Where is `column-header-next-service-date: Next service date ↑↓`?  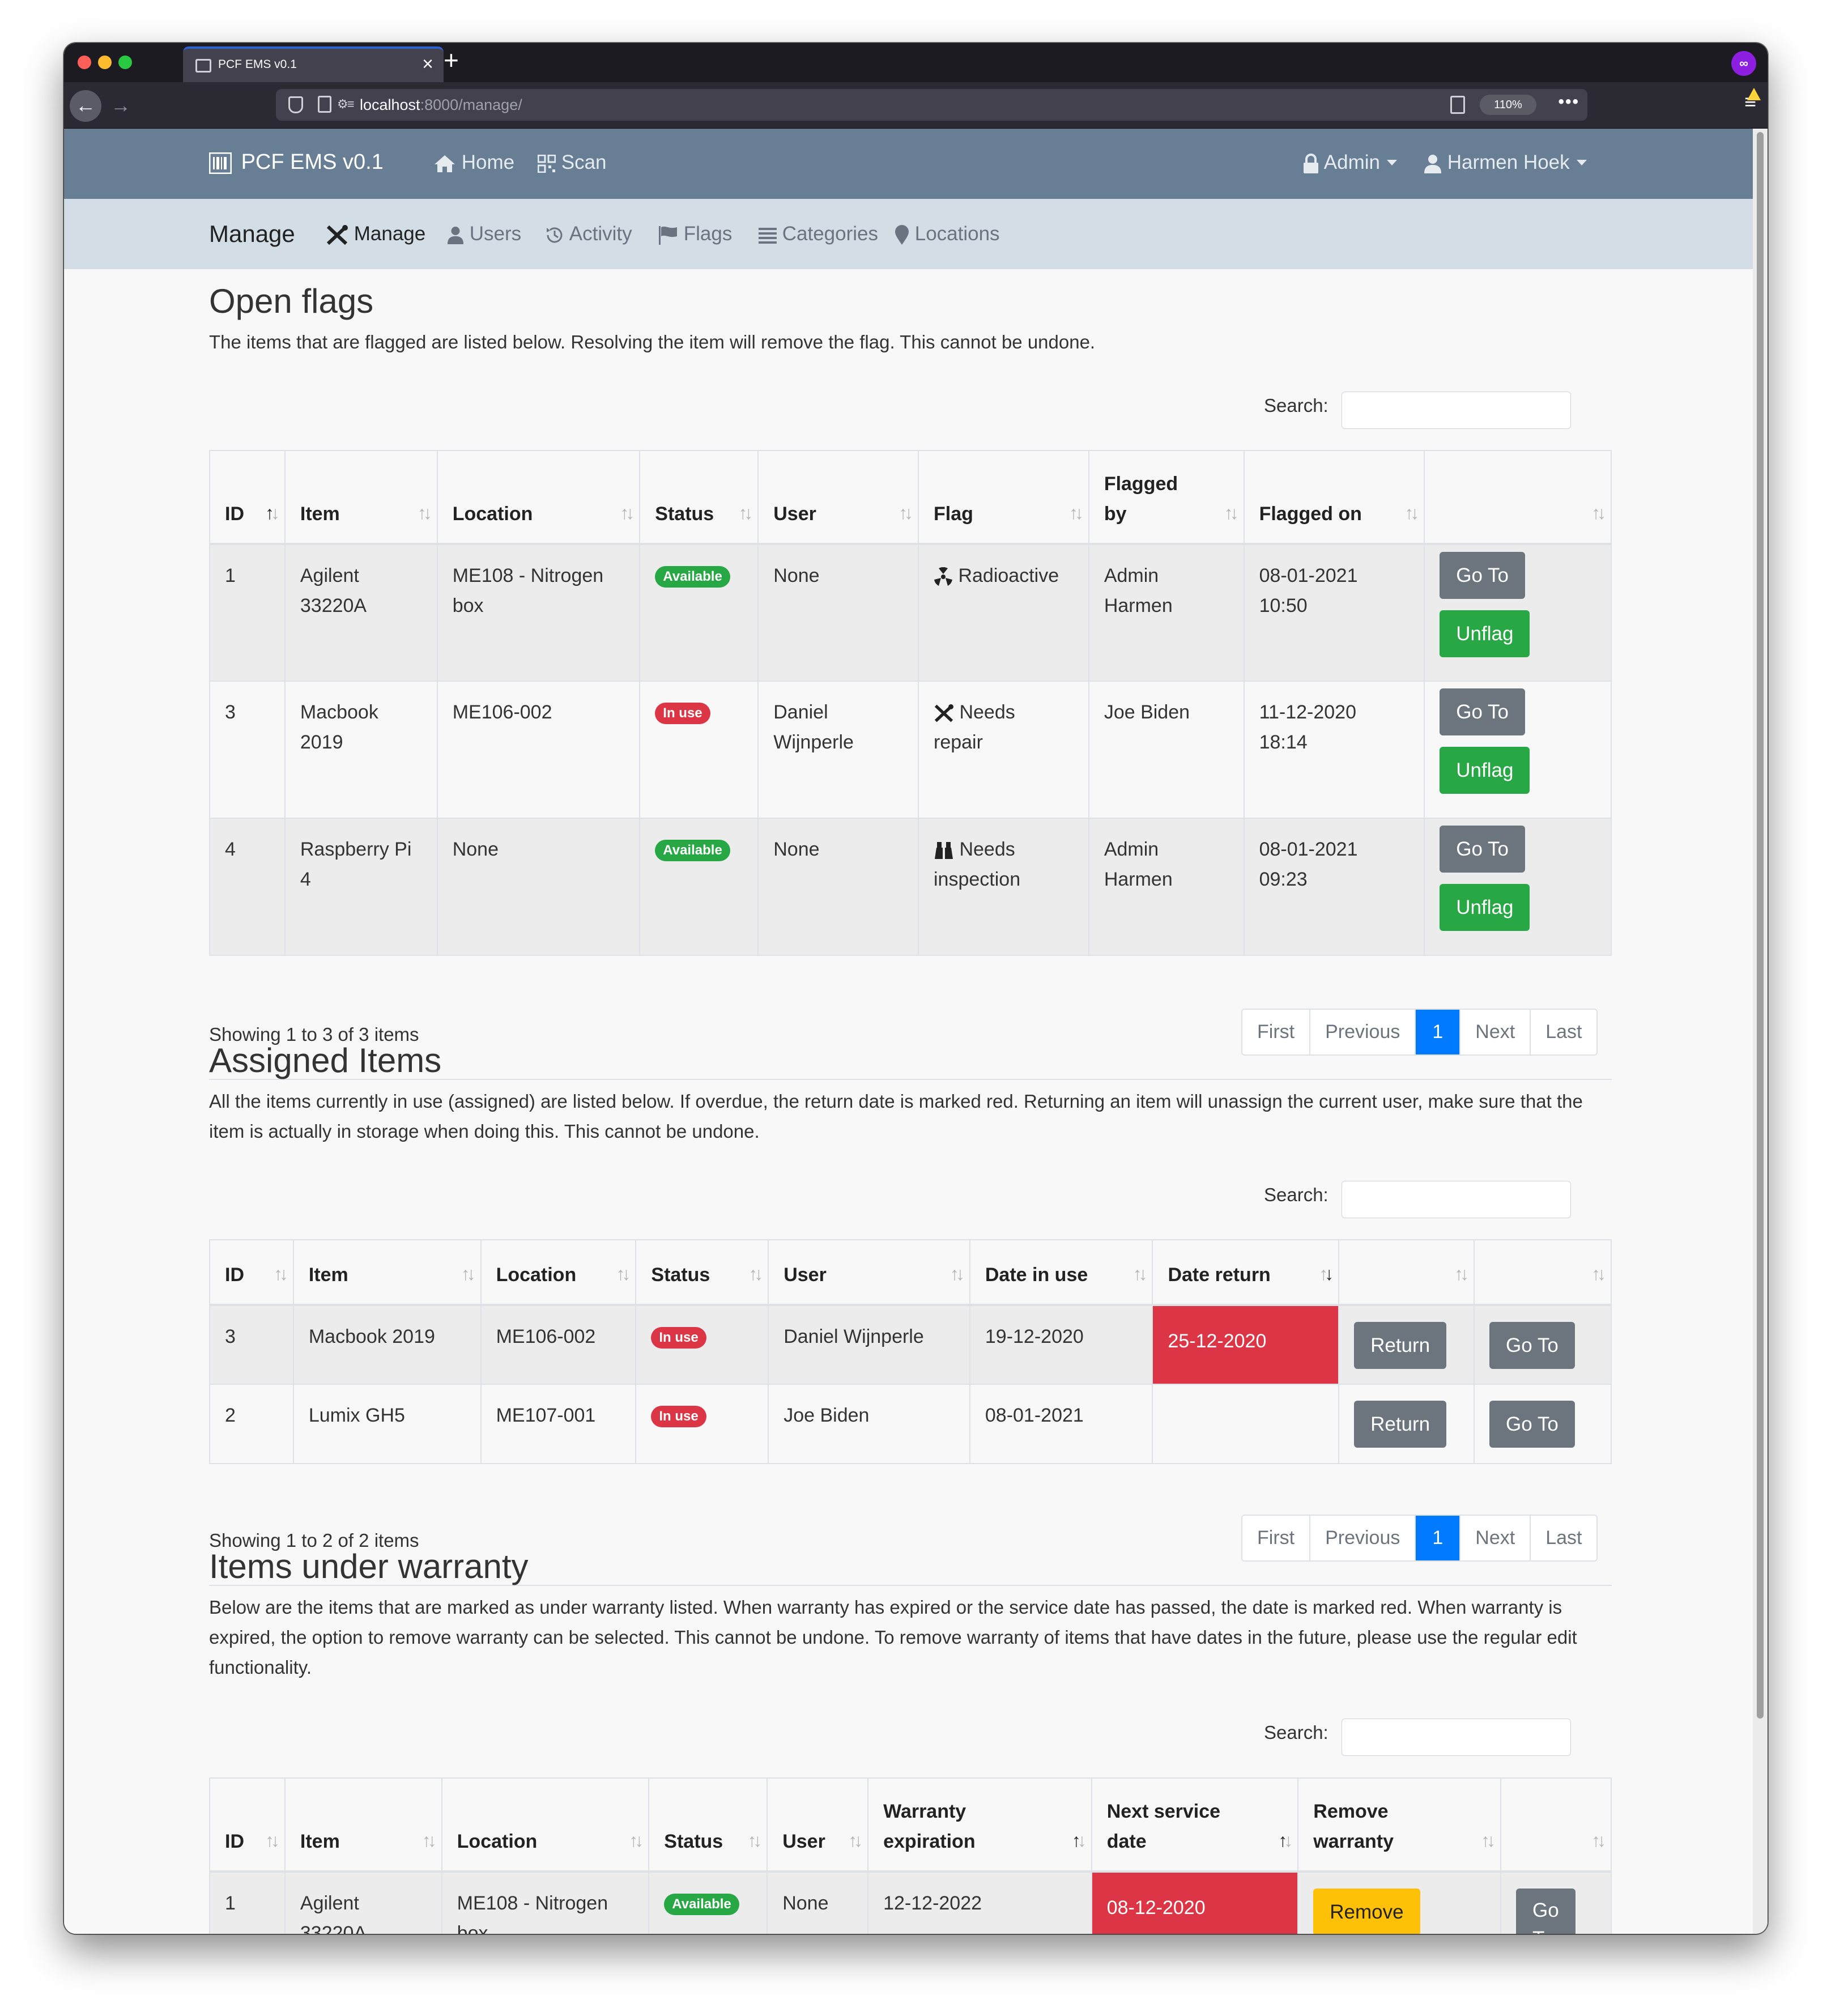
column-header-next-service-date: Next service date ↑↓ is located at coordinates (1195, 1825).